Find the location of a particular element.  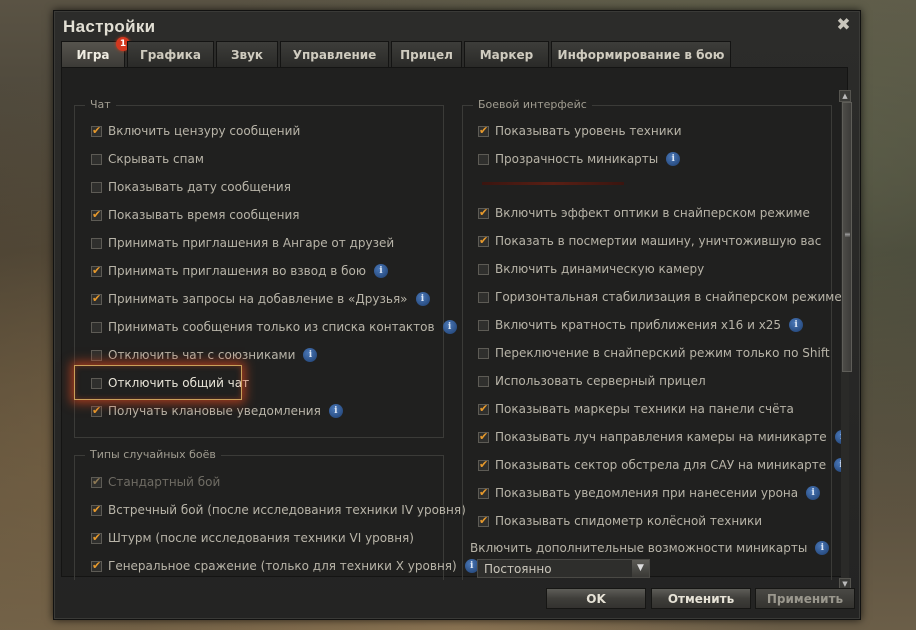

tab-label: Графика is located at coordinates (170, 54).